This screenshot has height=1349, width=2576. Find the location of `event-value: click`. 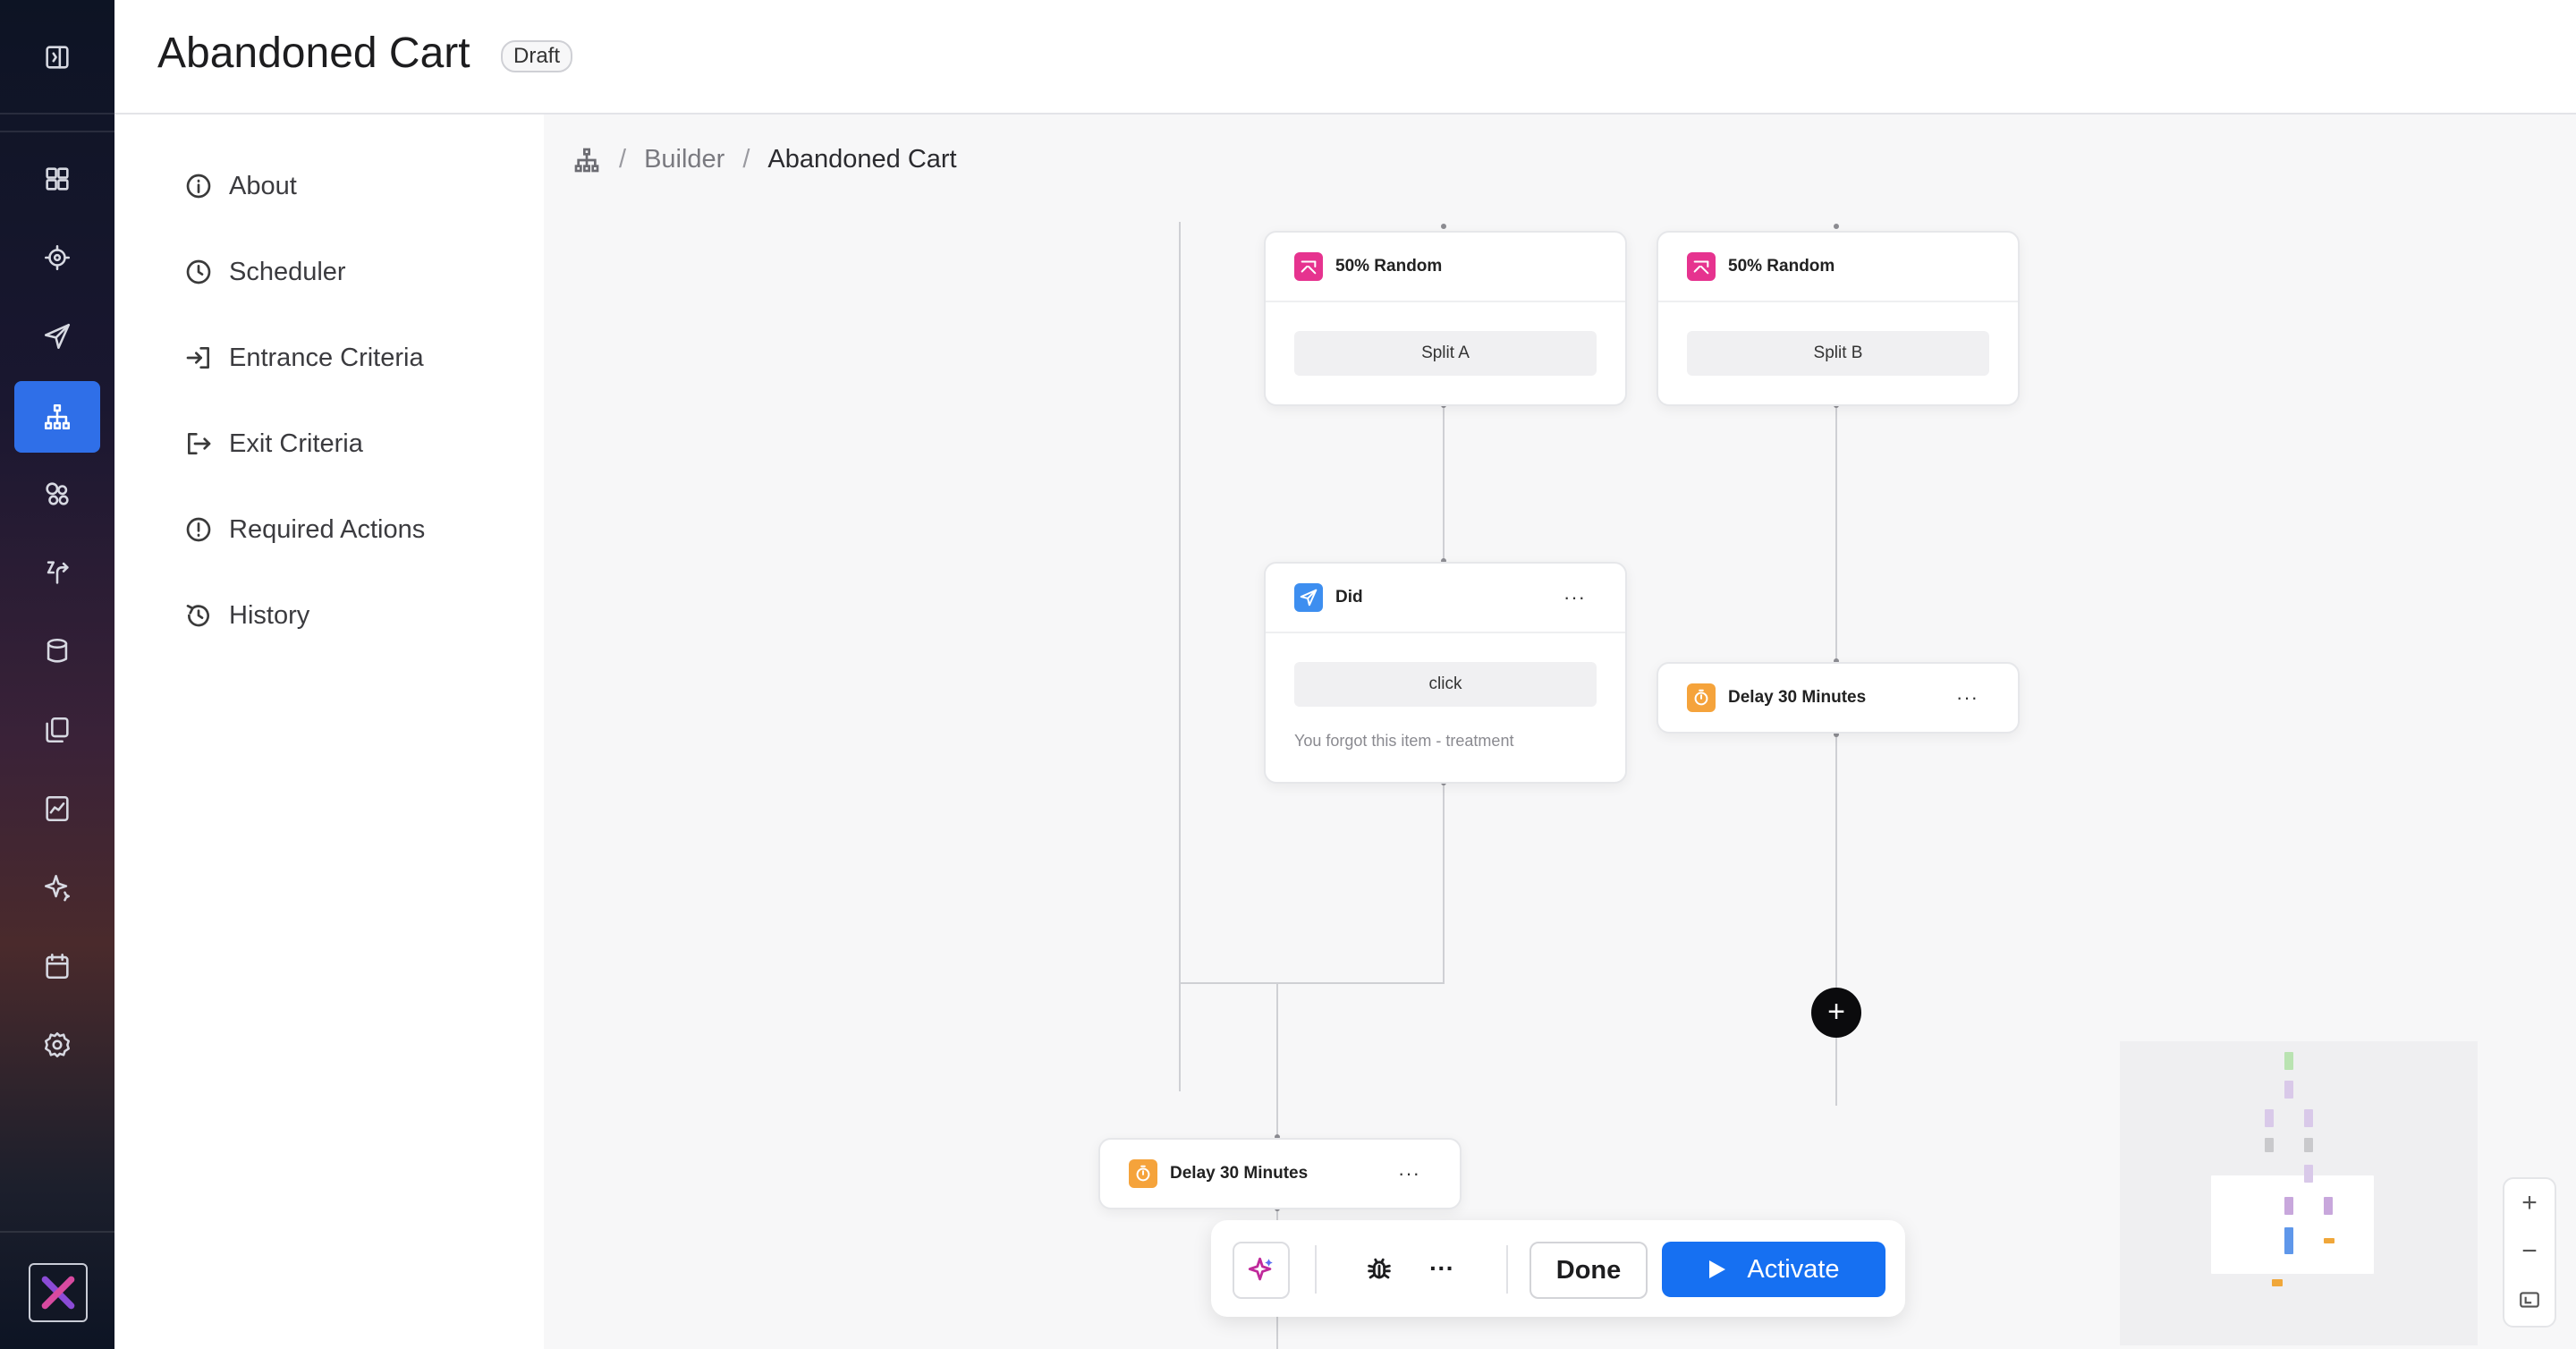

event-value: click is located at coordinates (1445, 684).